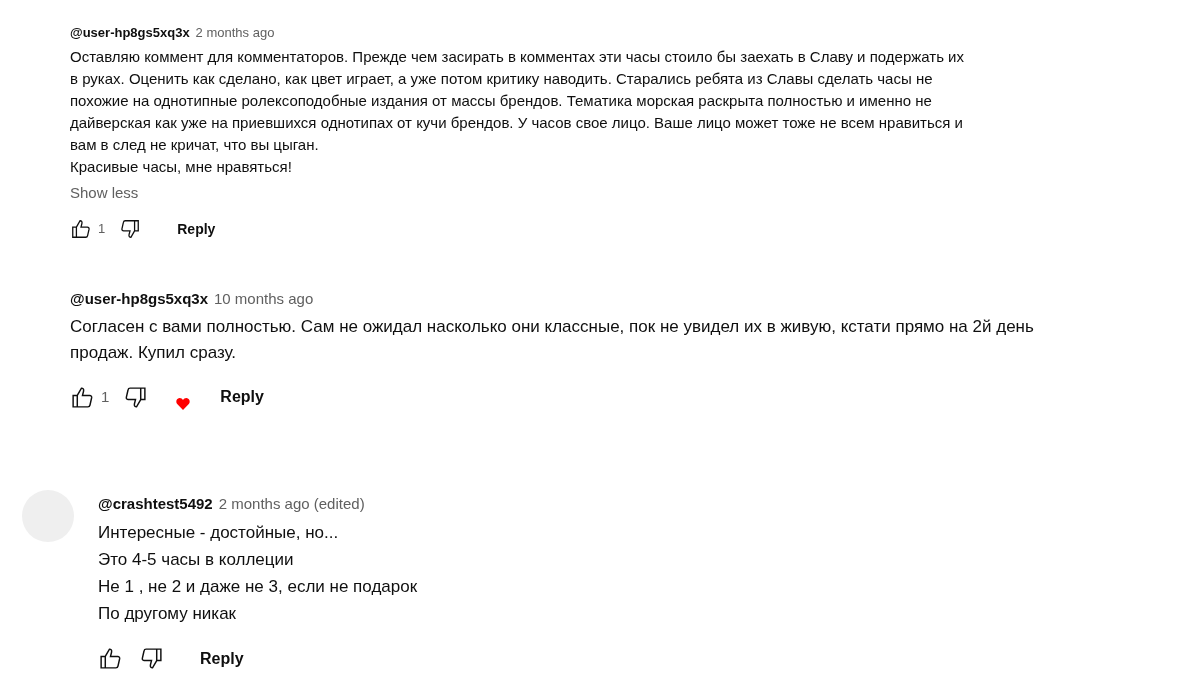  Describe the element at coordinates (552, 327) in the screenshot. I see `comment-text: Согласен с вами полностью. Сам не ожидал насколько они классные, пок не увидел их в живую, кстати прямо на 2й день` at that location.